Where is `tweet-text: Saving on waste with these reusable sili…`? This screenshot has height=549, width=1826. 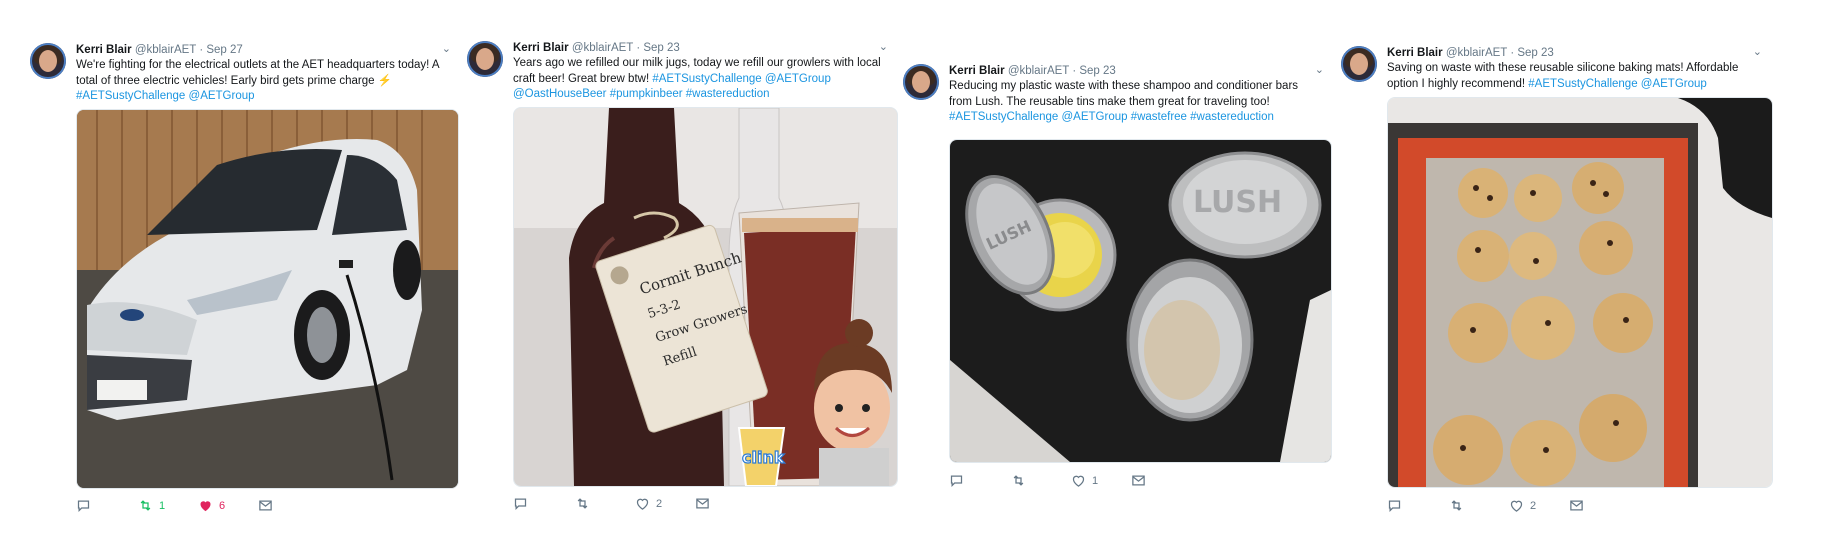 tweet-text: Saving on waste with these reusable sili… is located at coordinates (1563, 76).